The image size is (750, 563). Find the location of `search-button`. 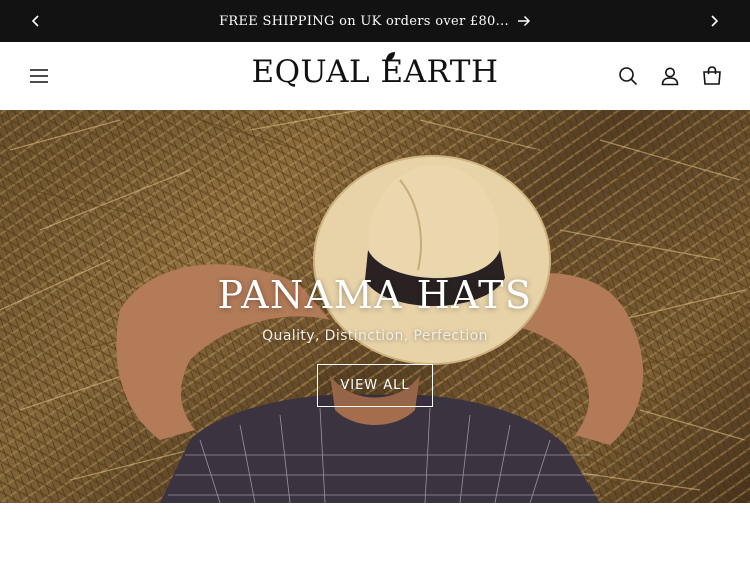

search-button is located at coordinates (628, 76).